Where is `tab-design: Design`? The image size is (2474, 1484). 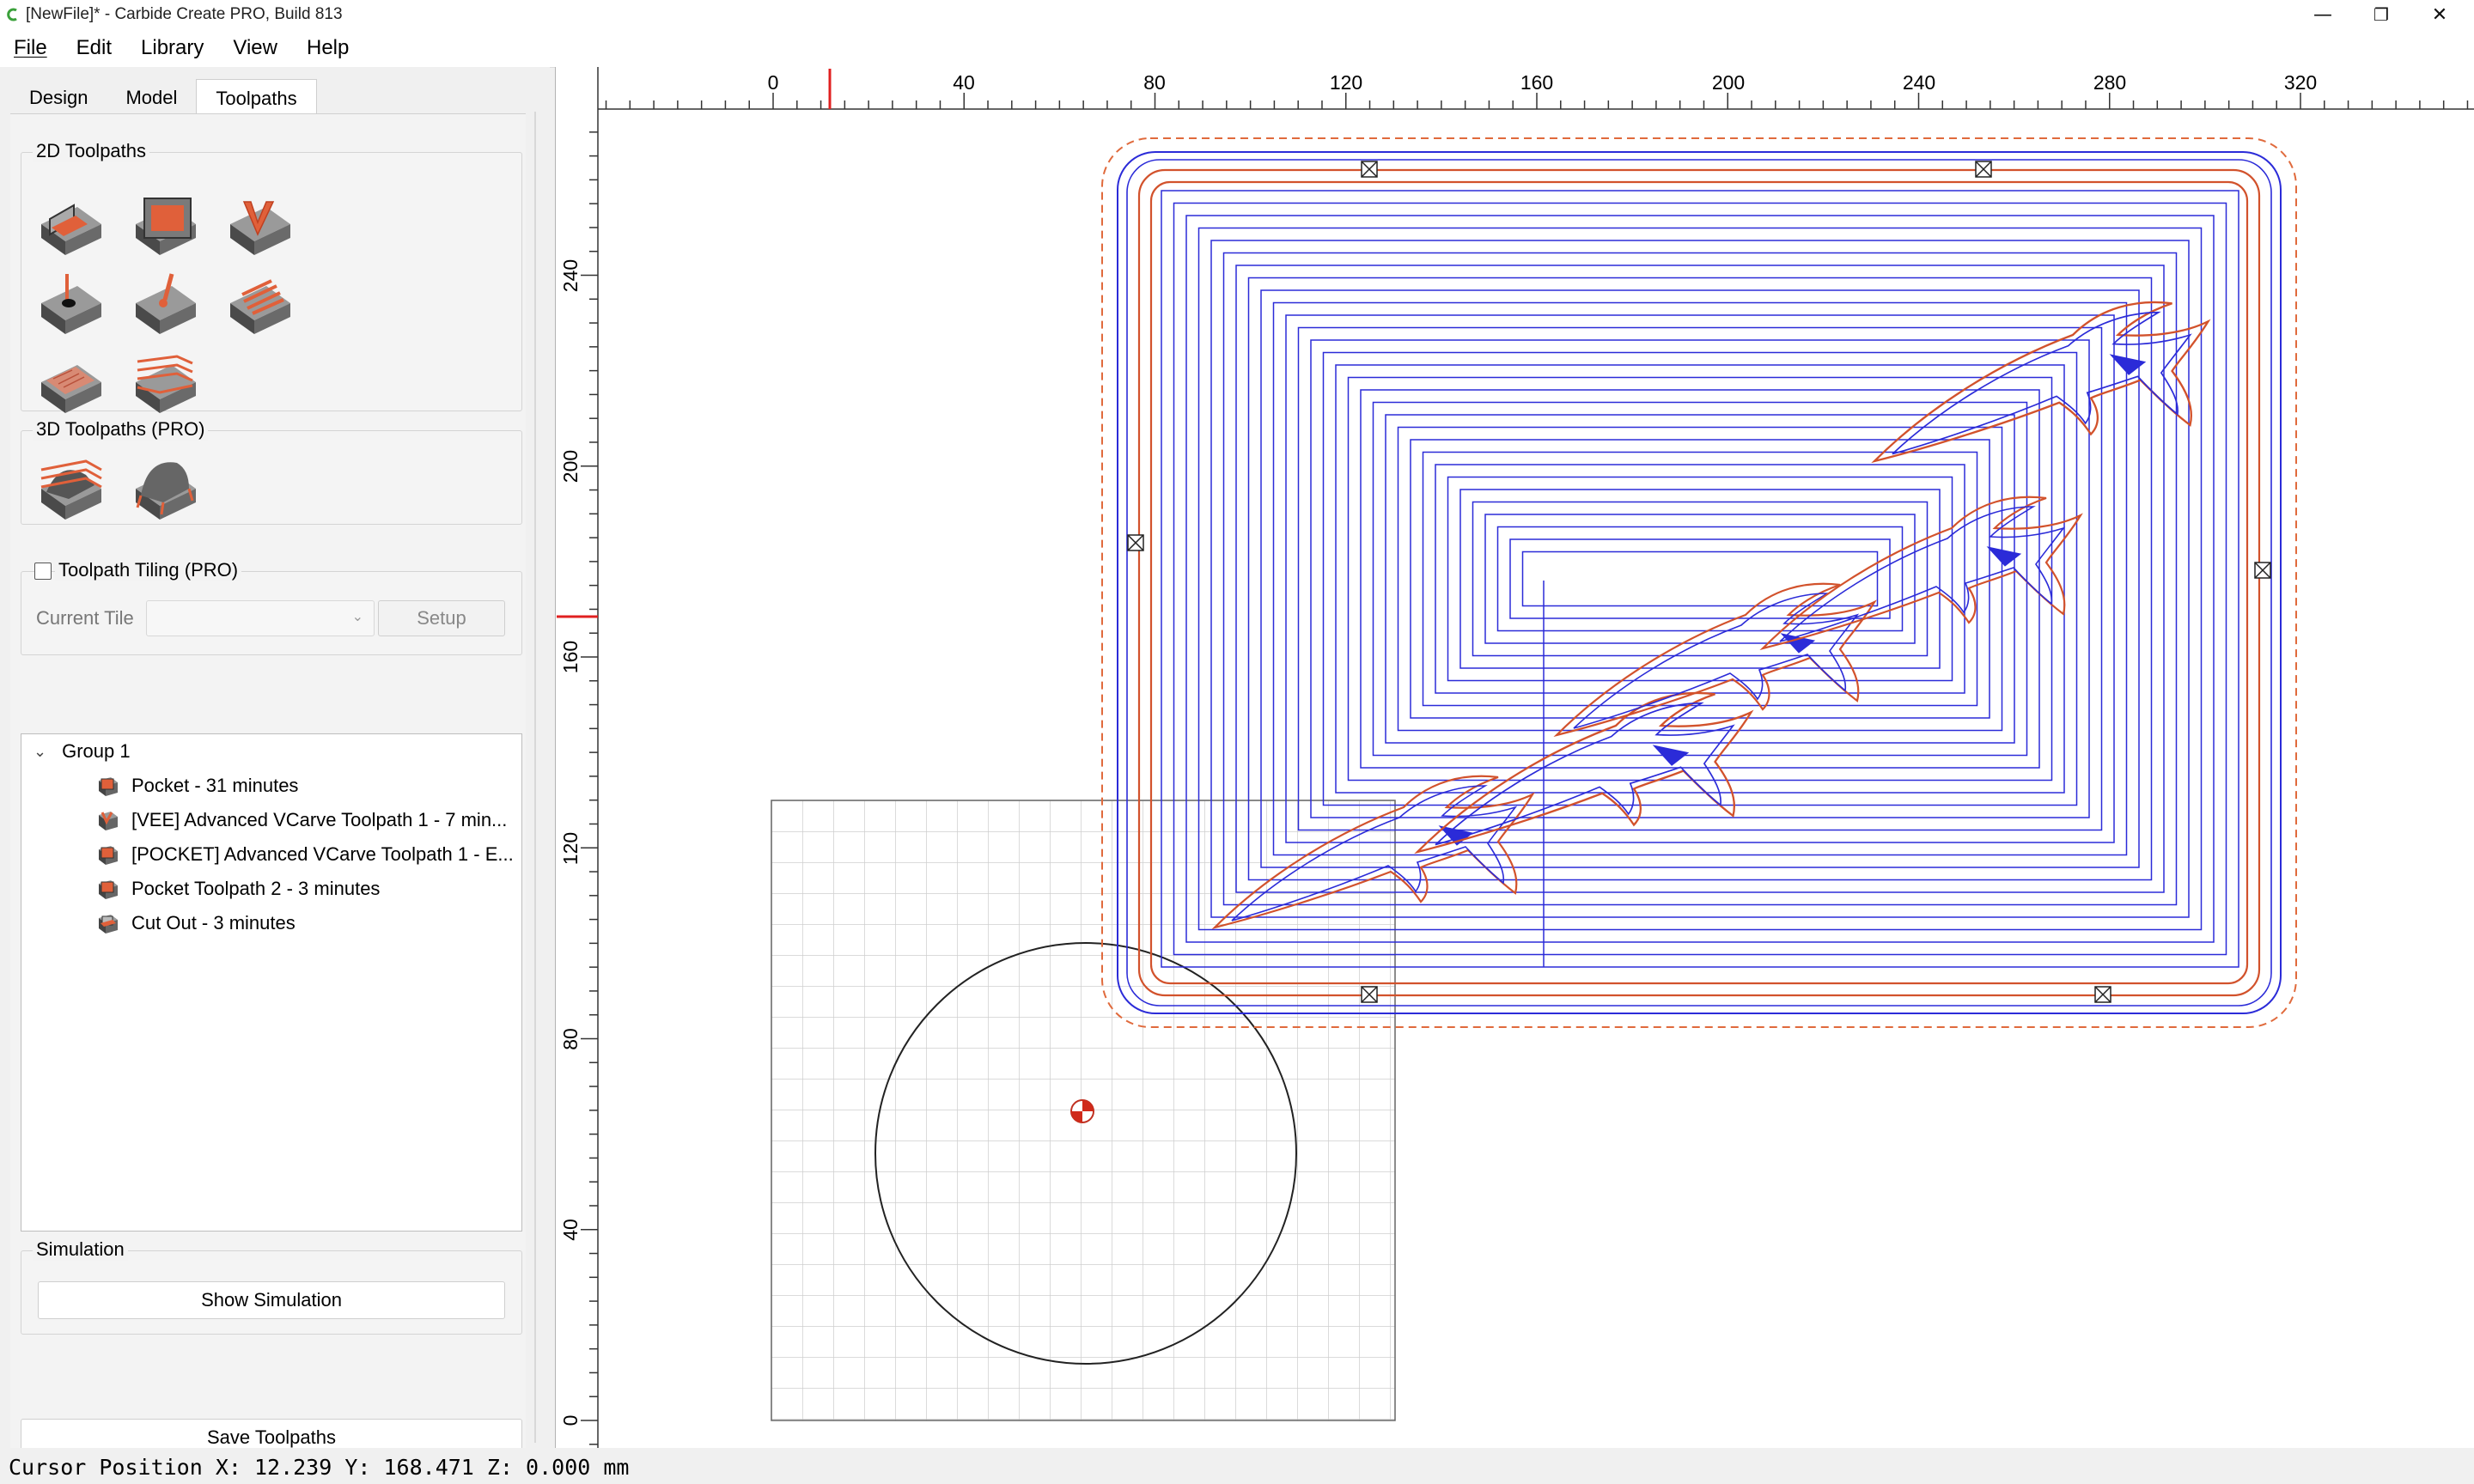 tab-design: Design is located at coordinates (58, 96).